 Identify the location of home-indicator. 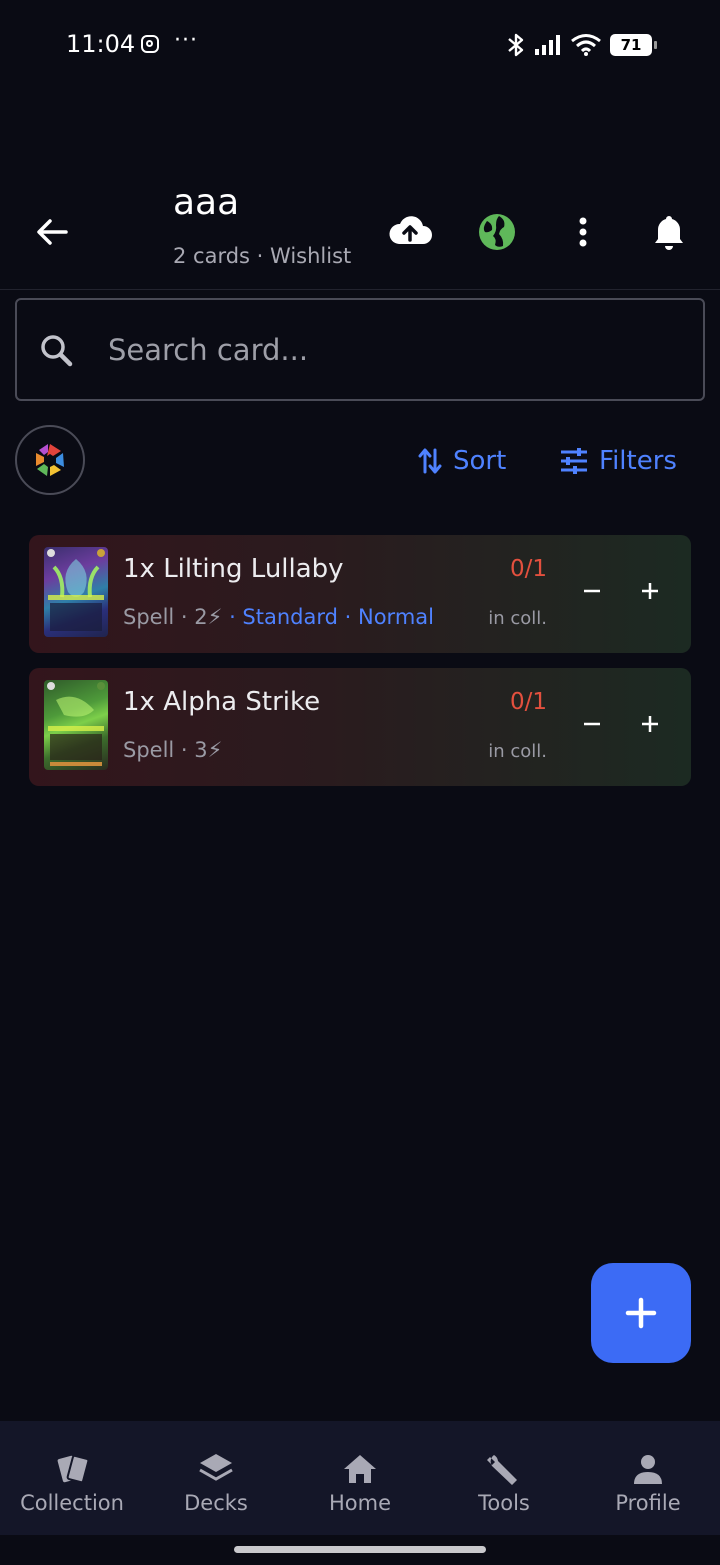
(360, 1549).